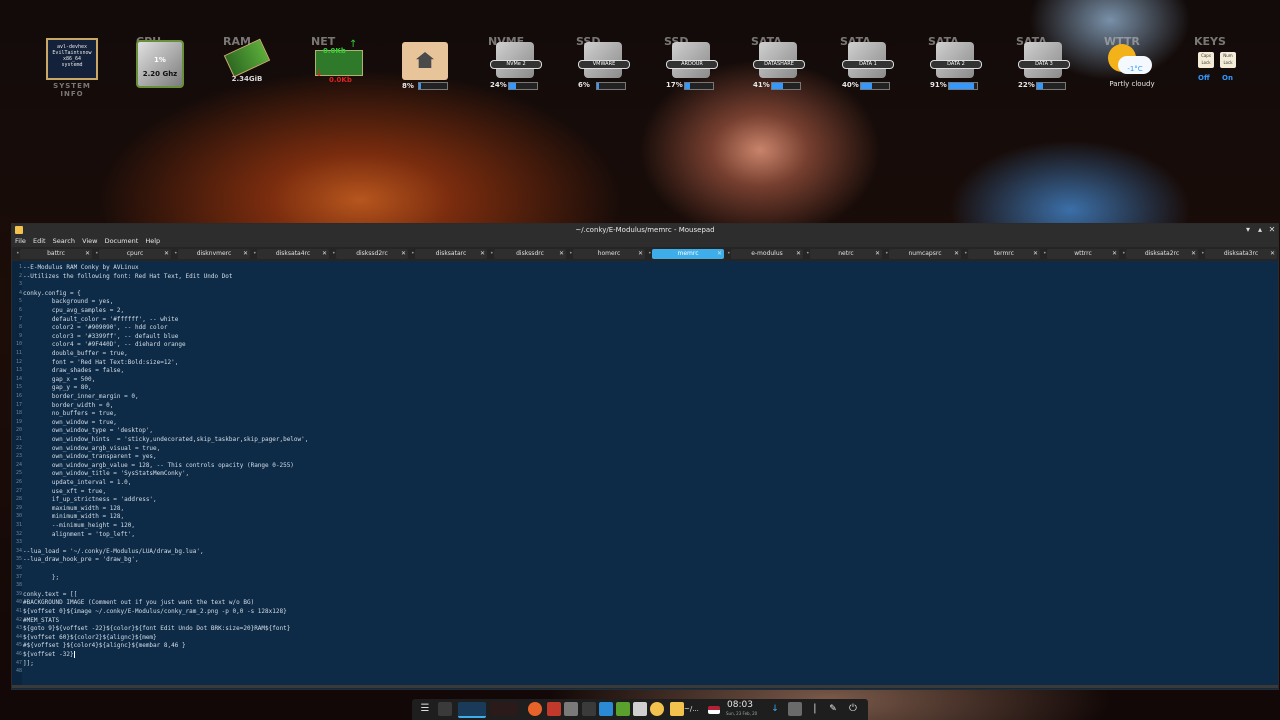  What do you see at coordinates (122, 241) in the screenshot?
I see `menu-document: Document` at bounding box center [122, 241].